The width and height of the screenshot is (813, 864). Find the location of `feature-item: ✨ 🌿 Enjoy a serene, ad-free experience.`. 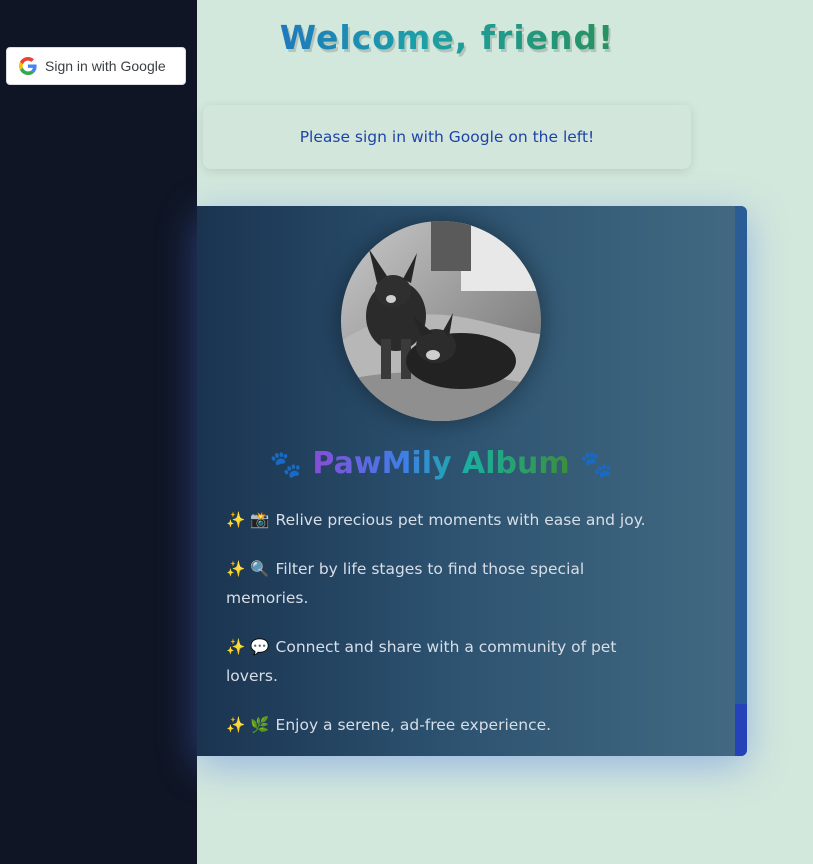

feature-item: ✨ 🌿 Enjoy a serene, ad-free experience. is located at coordinates (446, 725).